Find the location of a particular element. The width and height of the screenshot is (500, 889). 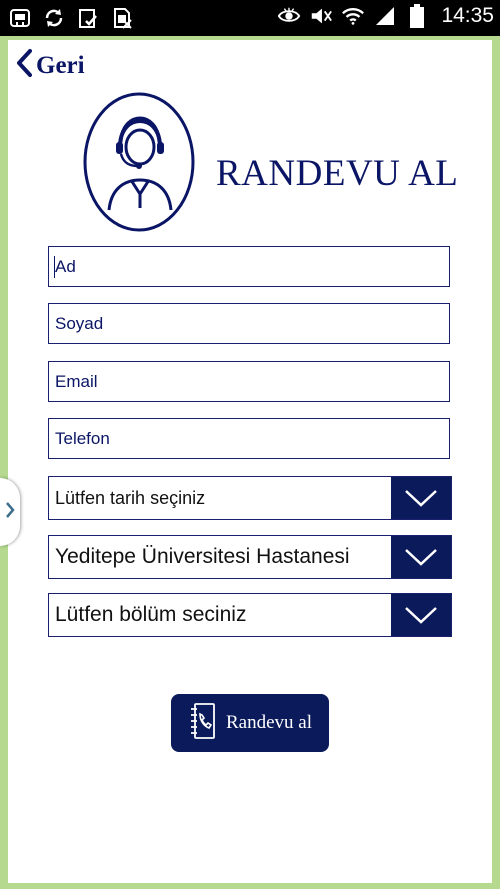

sync-icon is located at coordinates (54, 18).